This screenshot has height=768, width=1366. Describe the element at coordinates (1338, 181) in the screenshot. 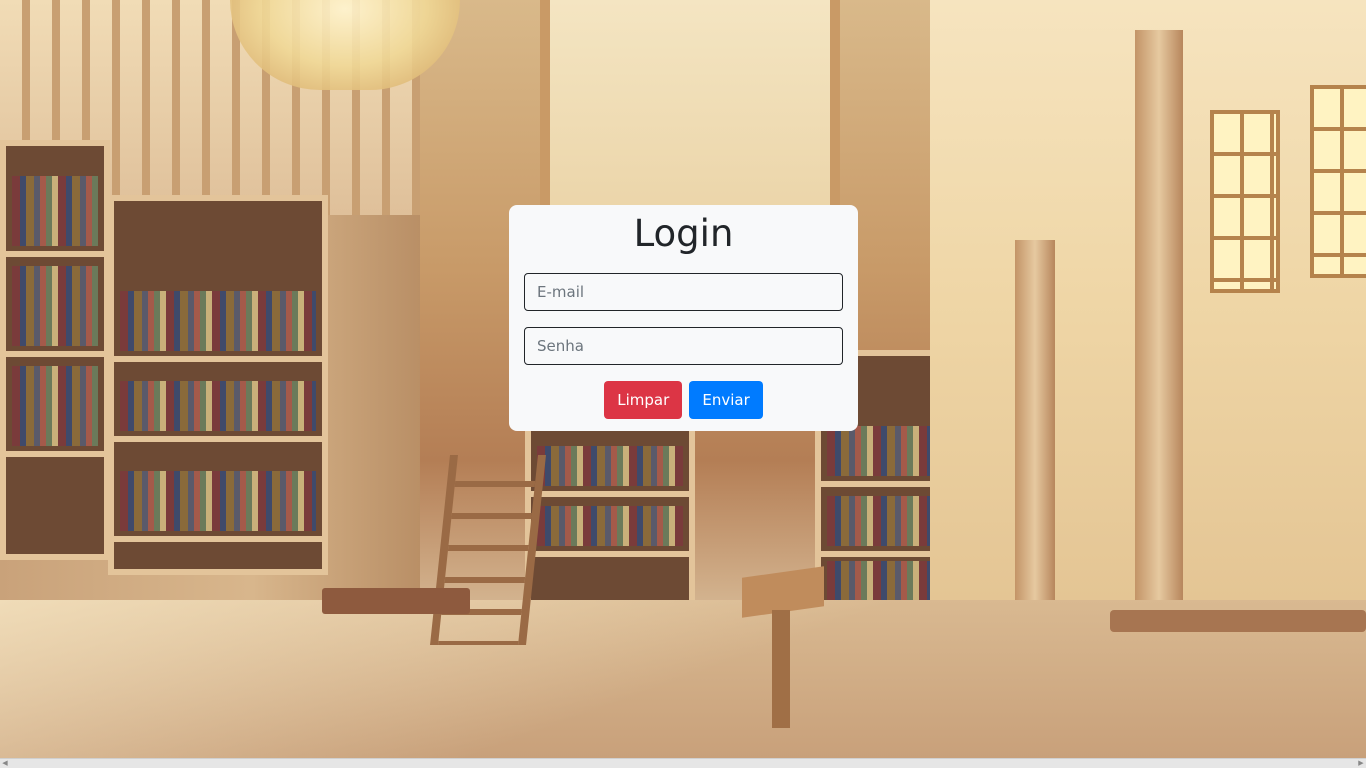

I see `window-right` at that location.